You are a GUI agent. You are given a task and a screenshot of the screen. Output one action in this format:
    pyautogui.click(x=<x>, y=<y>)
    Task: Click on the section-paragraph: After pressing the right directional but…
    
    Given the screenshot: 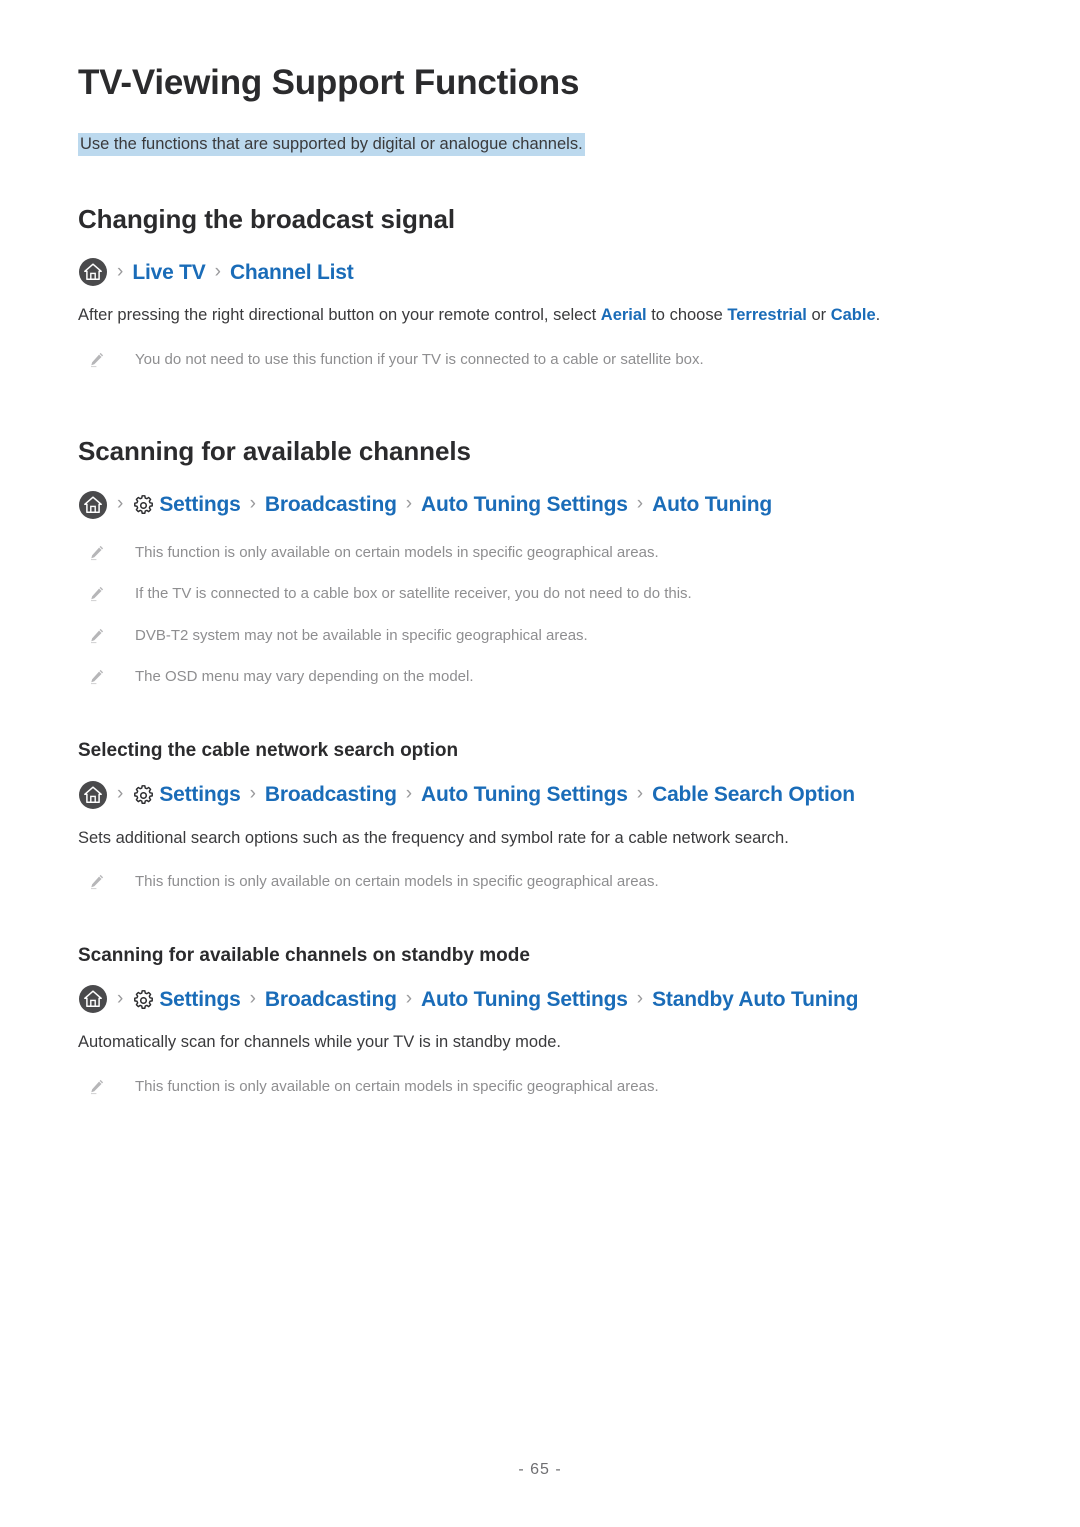 What is the action you would take?
    pyautogui.click(x=540, y=316)
    